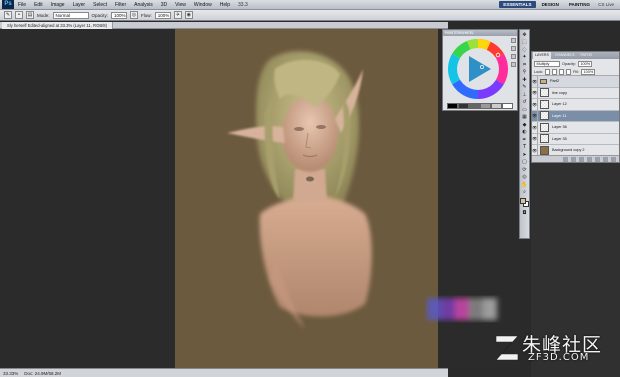 The height and width of the screenshot is (377, 620). I want to click on move-tool-icon: ✥, so click(524, 35).